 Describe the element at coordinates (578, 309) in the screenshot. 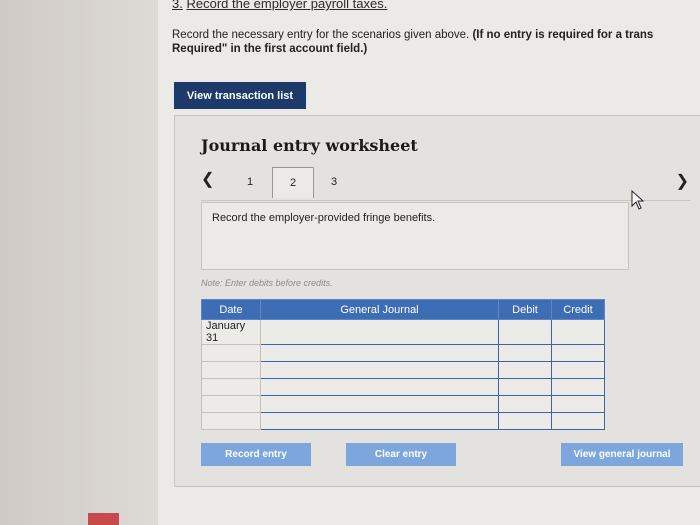

I see `header-credit: Credit` at that location.